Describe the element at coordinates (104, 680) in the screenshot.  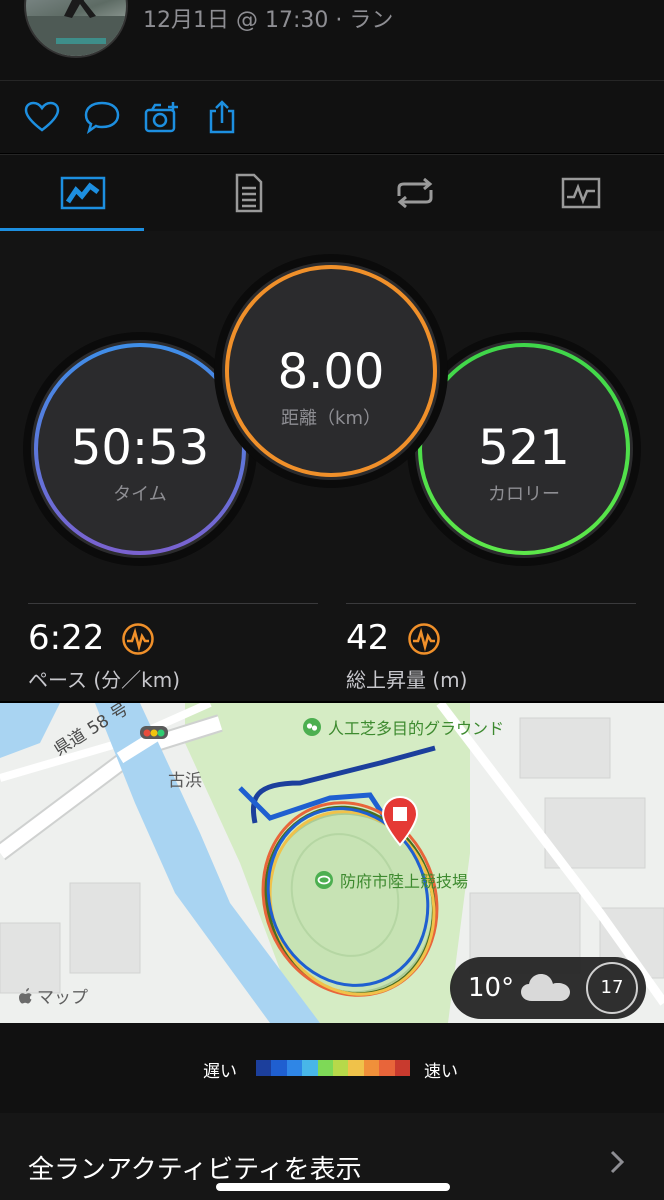
I see `pace-label: ペース (分／km)` at that location.